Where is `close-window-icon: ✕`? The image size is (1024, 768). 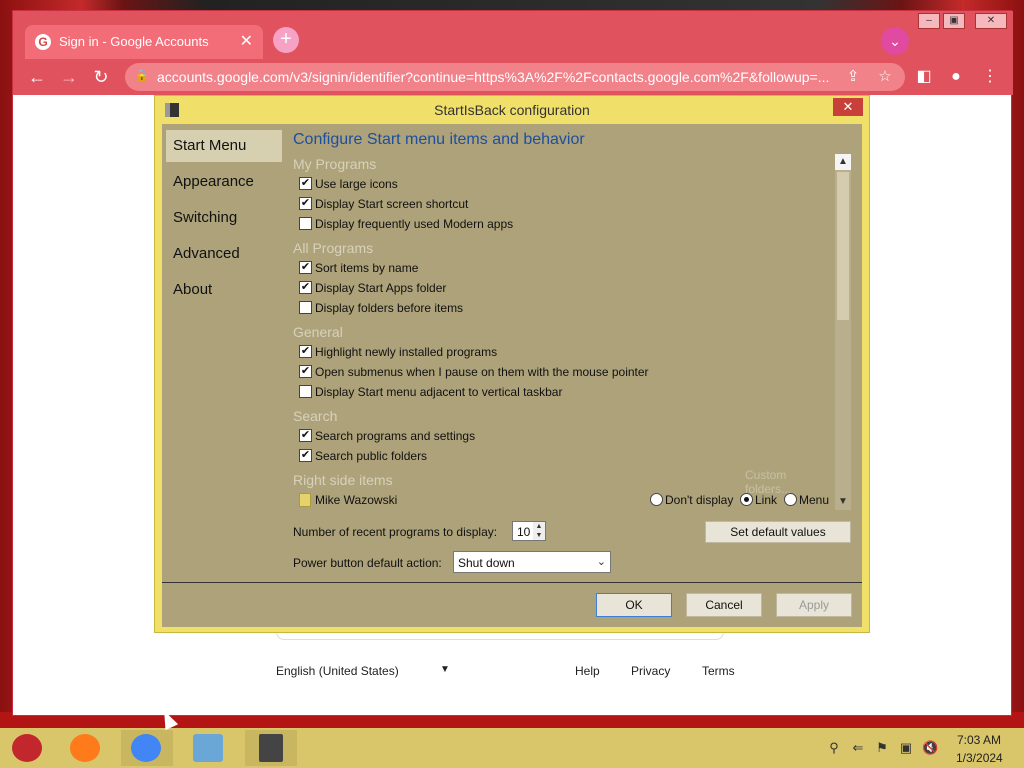
close-window-icon: ✕ is located at coordinates (991, 21).